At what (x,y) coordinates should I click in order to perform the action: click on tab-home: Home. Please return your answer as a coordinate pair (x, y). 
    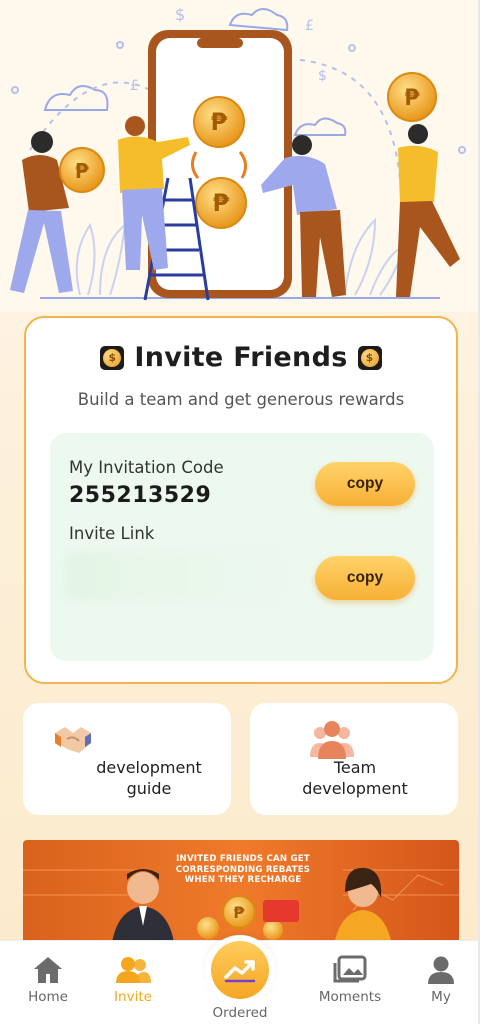
    Looking at the image, I should click on (48, 980).